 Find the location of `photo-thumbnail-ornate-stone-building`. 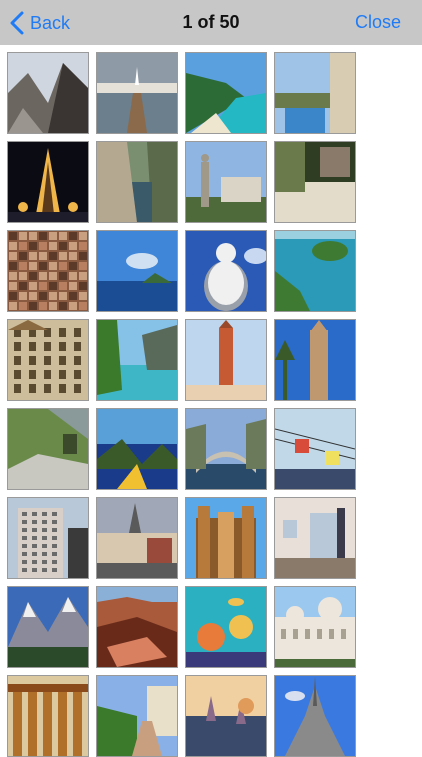

photo-thumbnail-ornate-stone-building is located at coordinates (48, 360).